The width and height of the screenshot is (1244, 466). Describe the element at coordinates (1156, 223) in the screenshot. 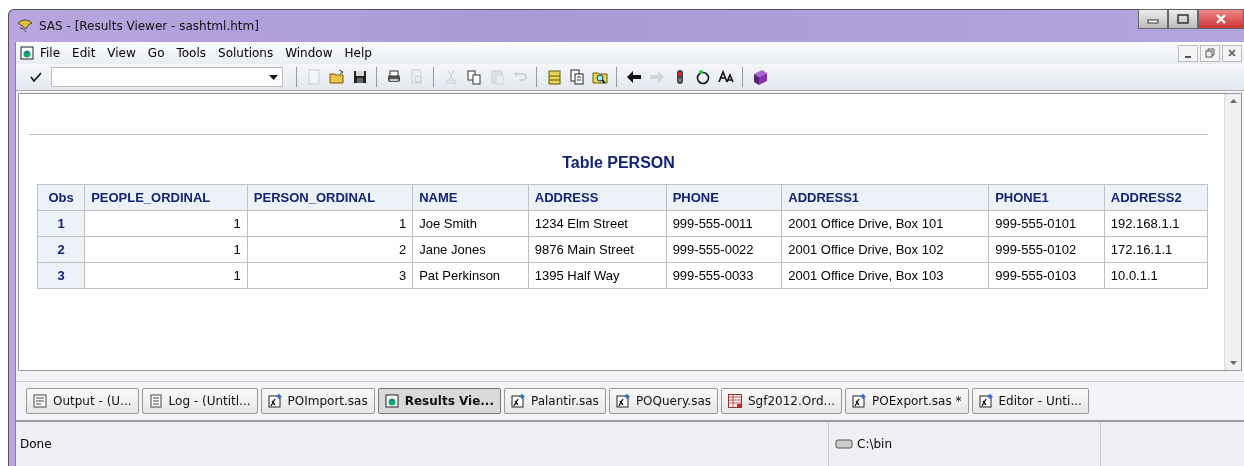

I see `table-cell: 192.168.1.1` at that location.